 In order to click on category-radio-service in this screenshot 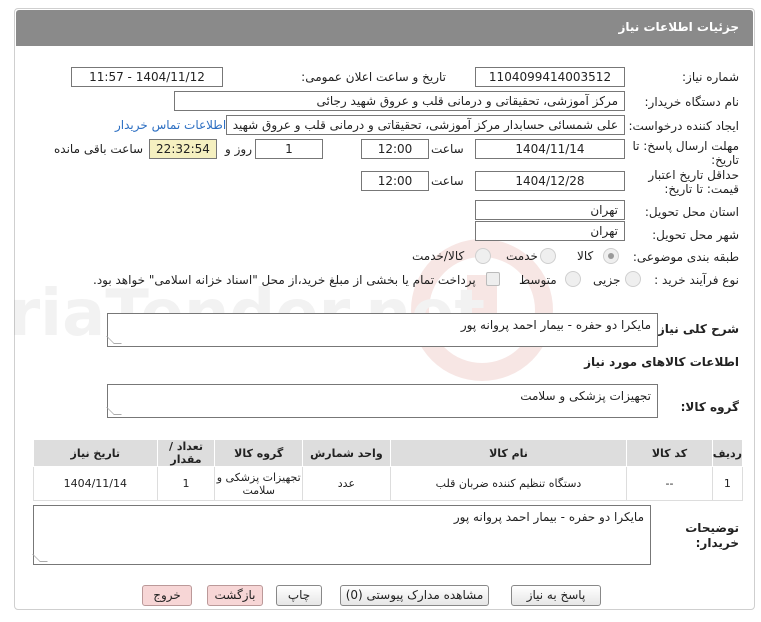, I will do `click(548, 256)`.